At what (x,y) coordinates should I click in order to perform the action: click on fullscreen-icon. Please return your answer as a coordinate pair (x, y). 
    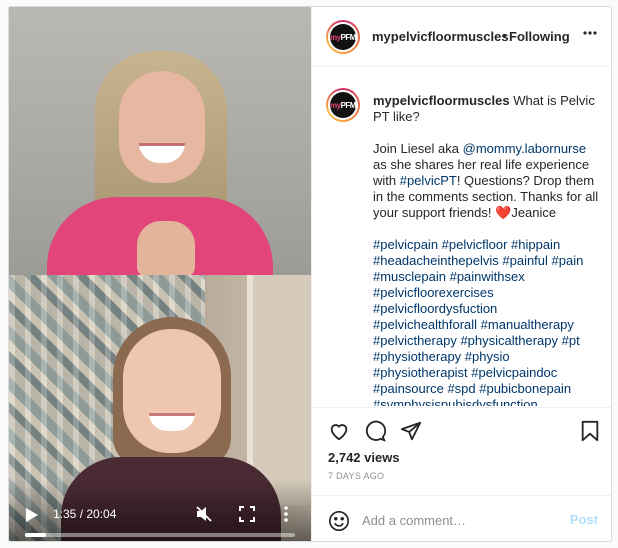
    Looking at the image, I should click on (247, 514).